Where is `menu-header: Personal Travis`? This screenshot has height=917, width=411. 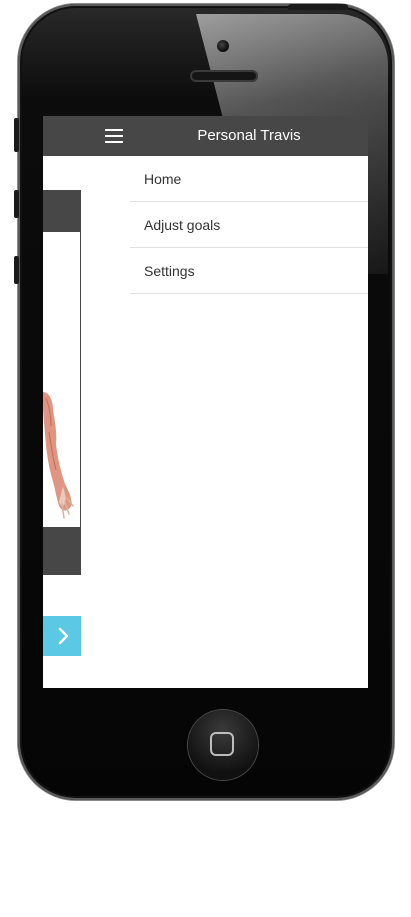 menu-header: Personal Travis is located at coordinates (249, 136).